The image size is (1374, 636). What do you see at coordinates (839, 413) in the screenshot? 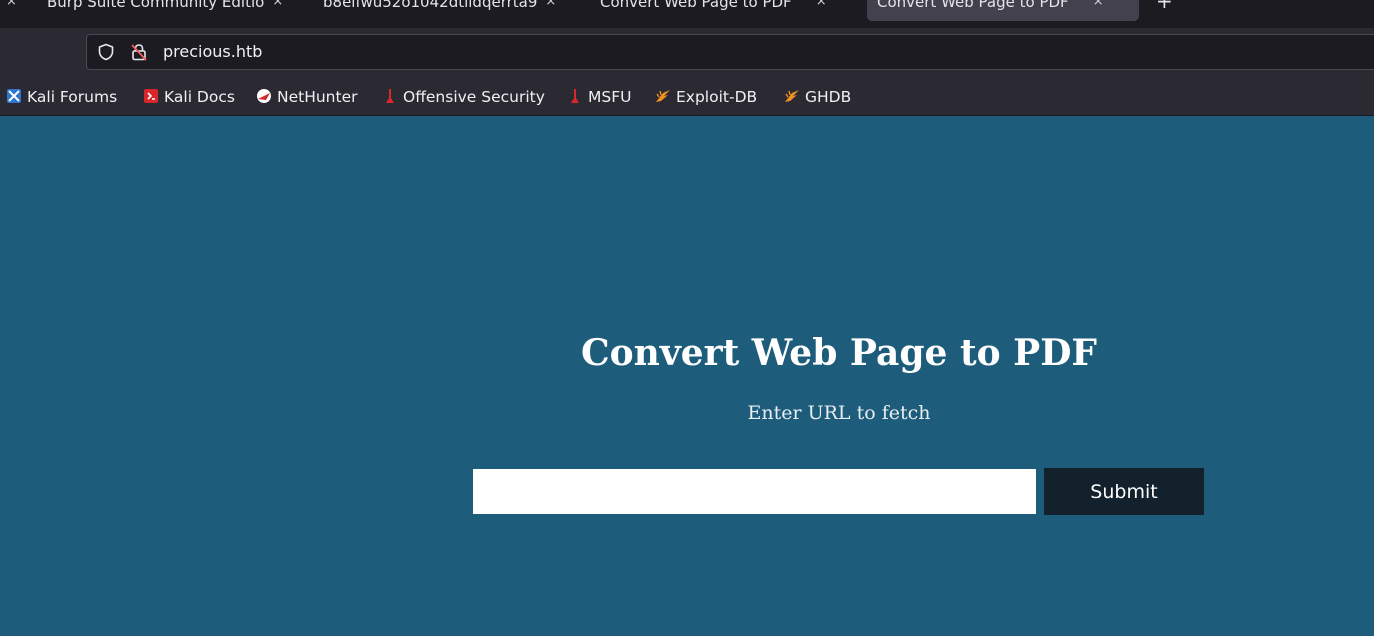
I see `page-subtitle: Enter URL to fetch` at bounding box center [839, 413].